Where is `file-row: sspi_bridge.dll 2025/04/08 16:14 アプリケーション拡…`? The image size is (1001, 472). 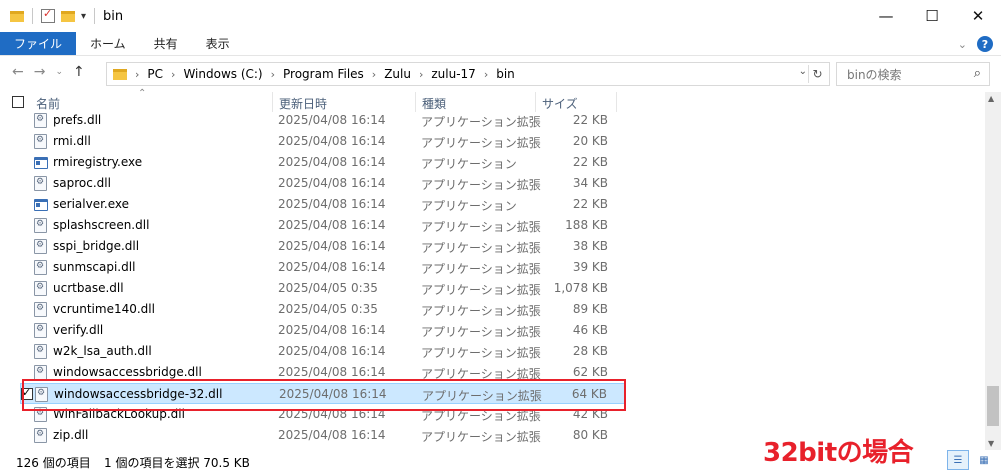 file-row: sspi_bridge.dll 2025/04/08 16:14 アプリケーション拡… is located at coordinates (323, 246).